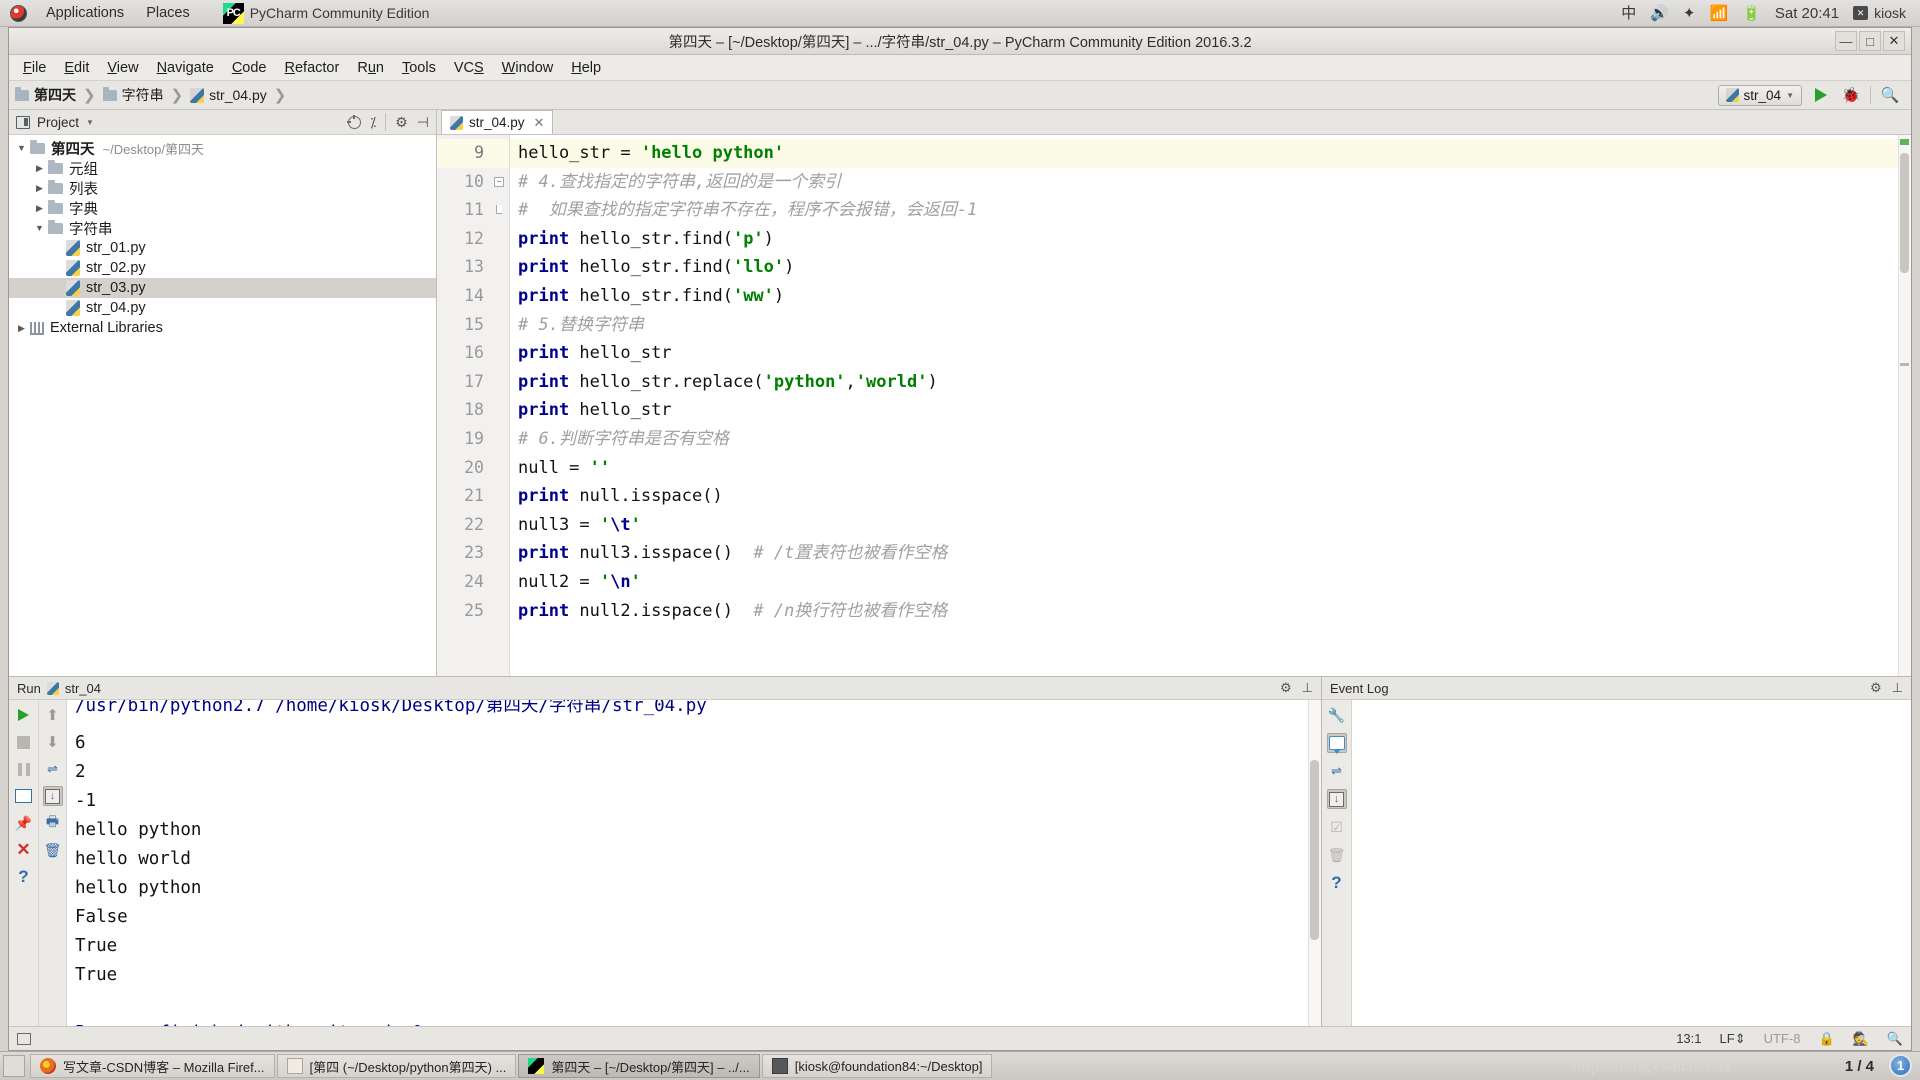  What do you see at coordinates (1659, 13) in the screenshot?
I see `volume-icon: 🔊` at bounding box center [1659, 13].